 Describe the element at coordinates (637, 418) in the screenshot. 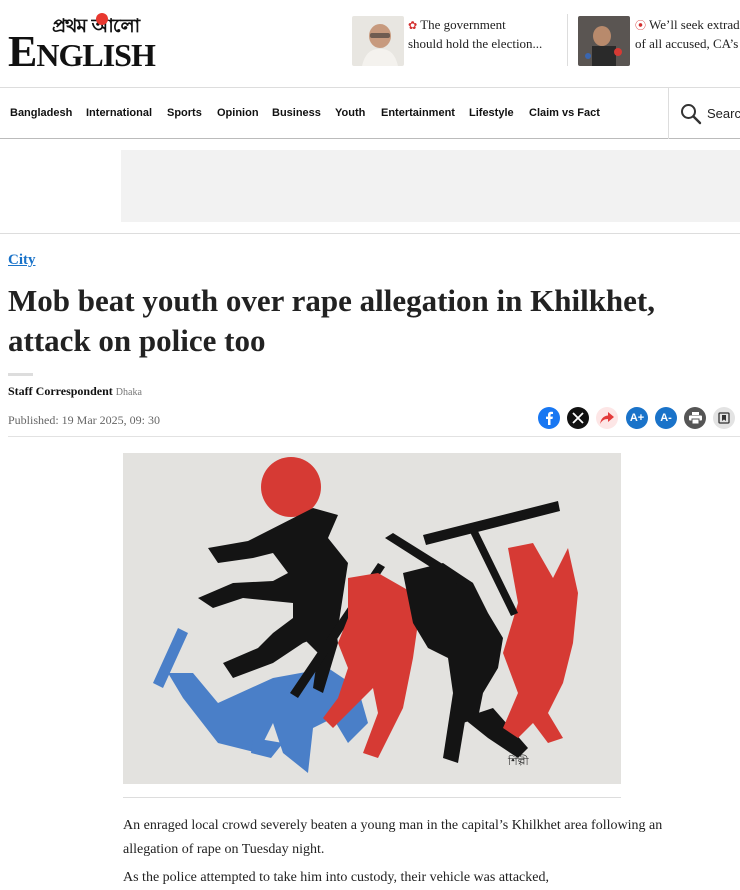

I see `font-increase-button: A+` at that location.